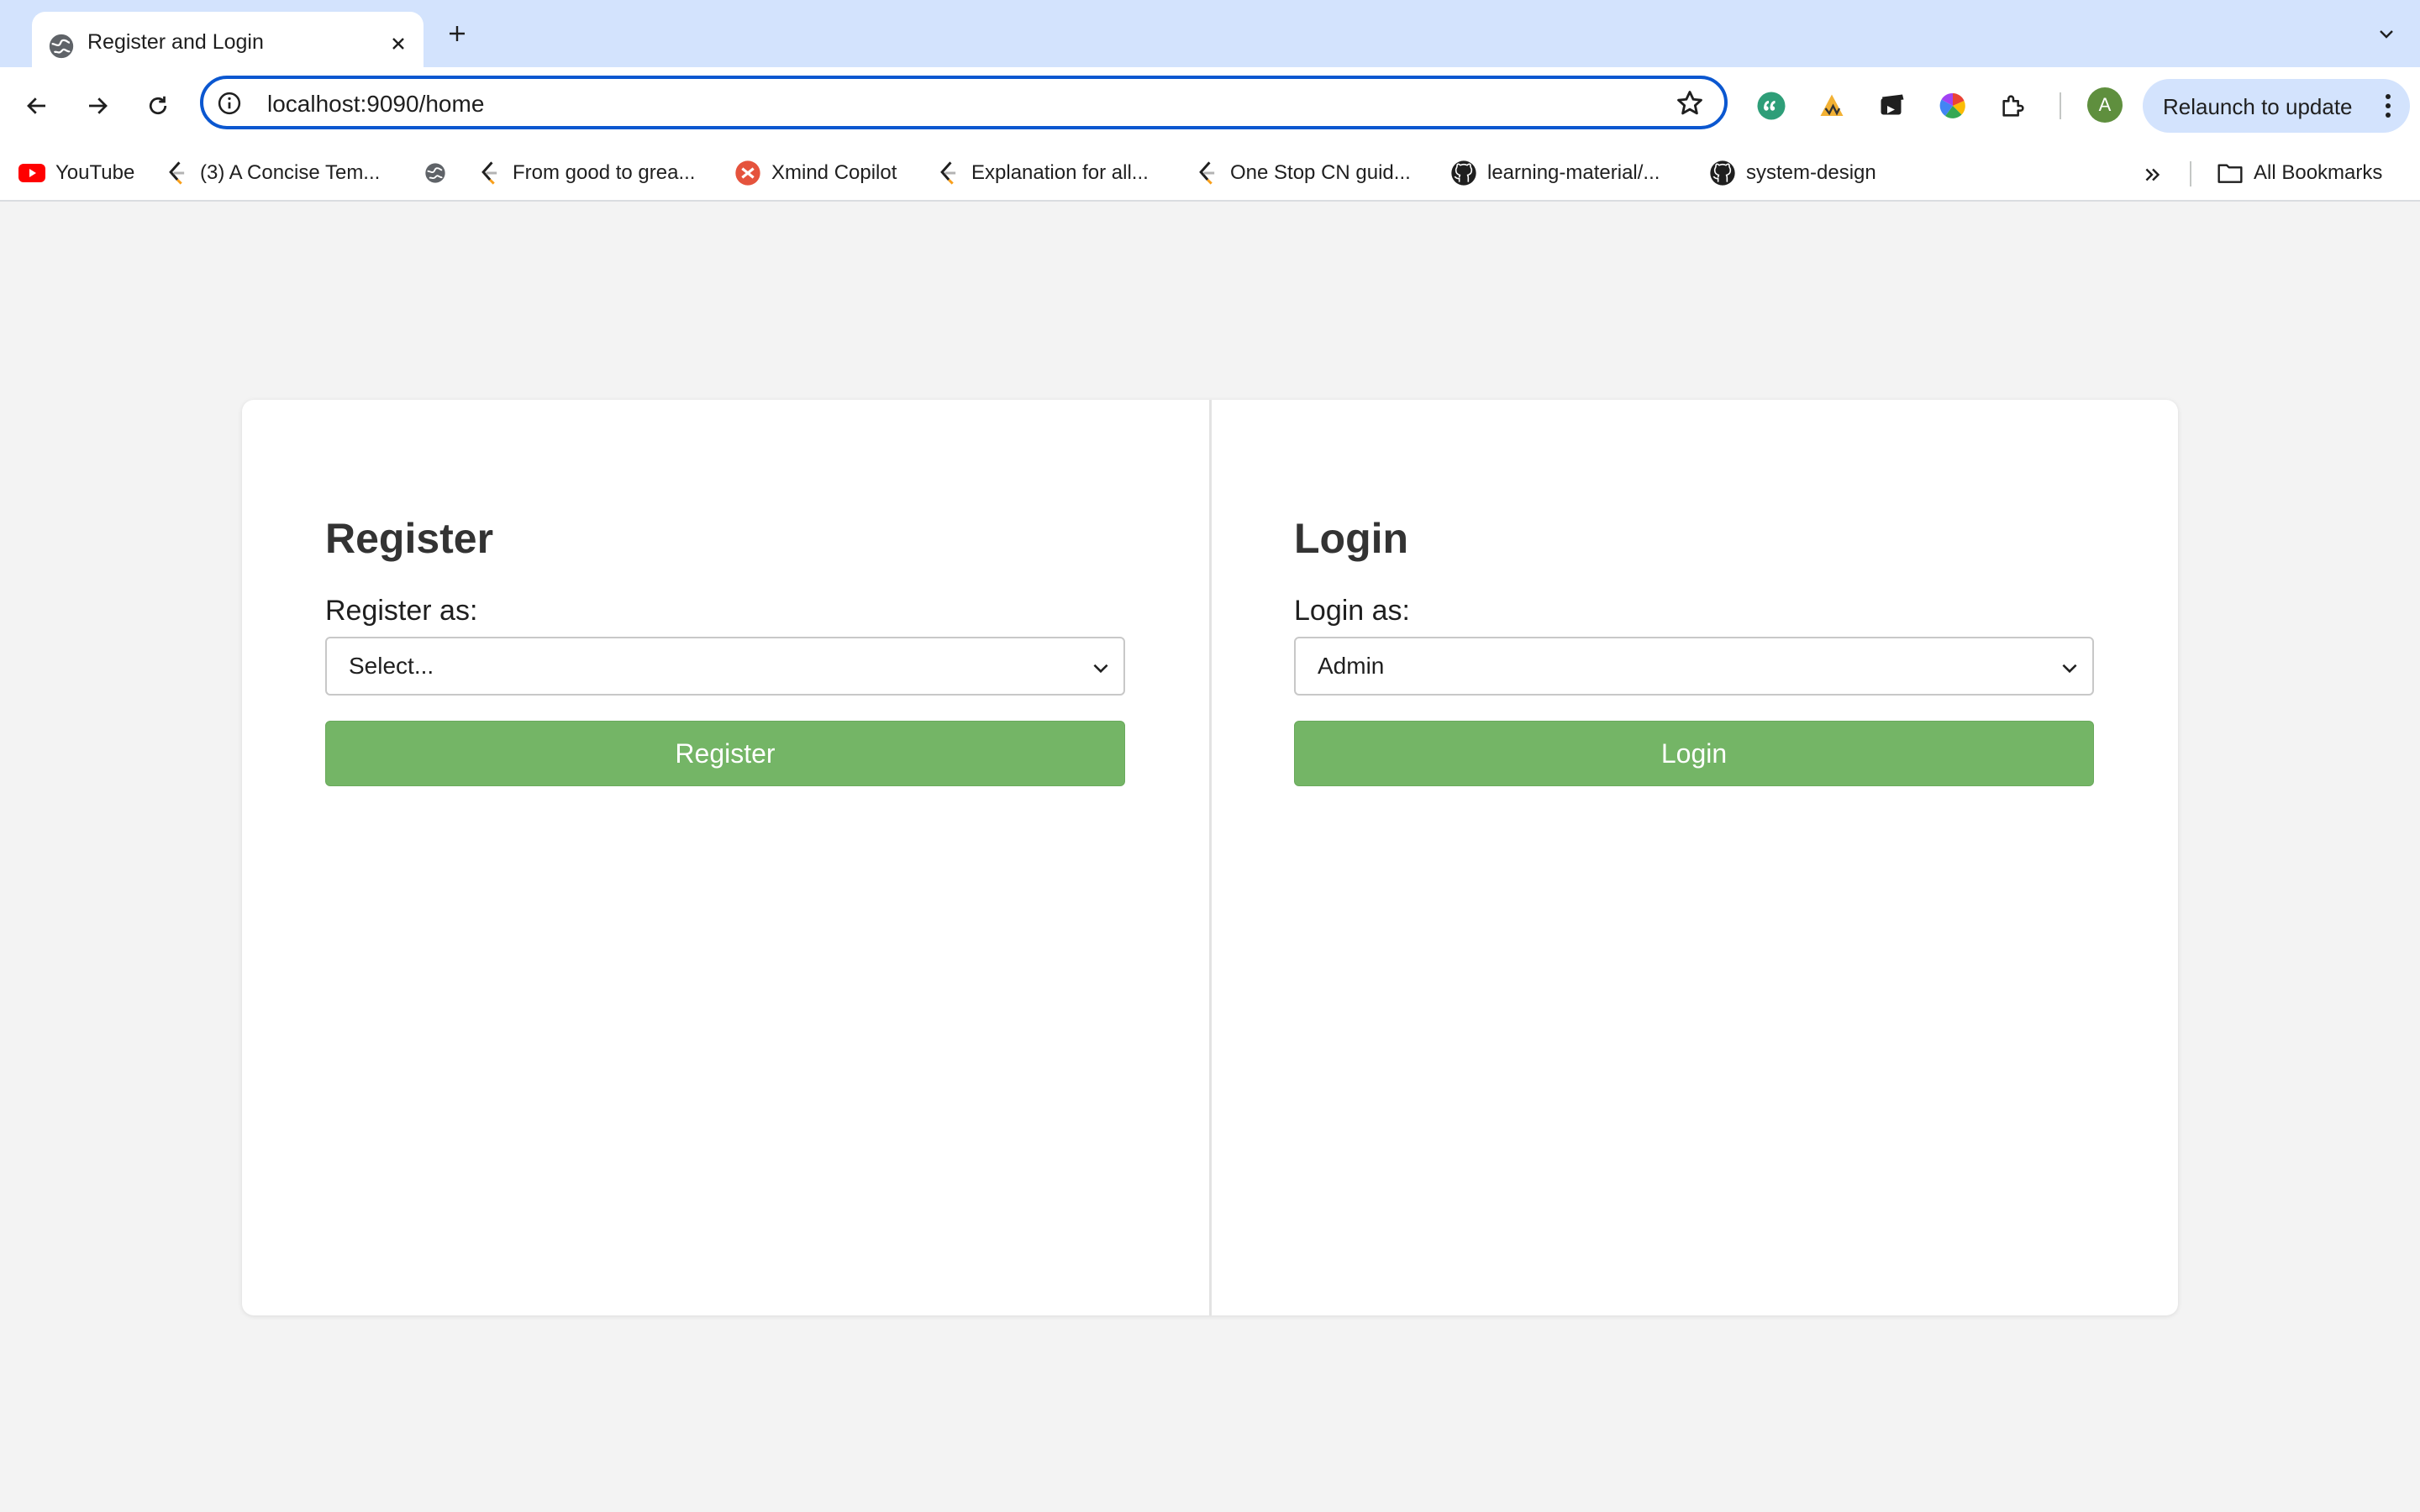 This screenshot has height=1512, width=2420. Describe the element at coordinates (409, 538) in the screenshot. I see `register-heading: Register` at that location.